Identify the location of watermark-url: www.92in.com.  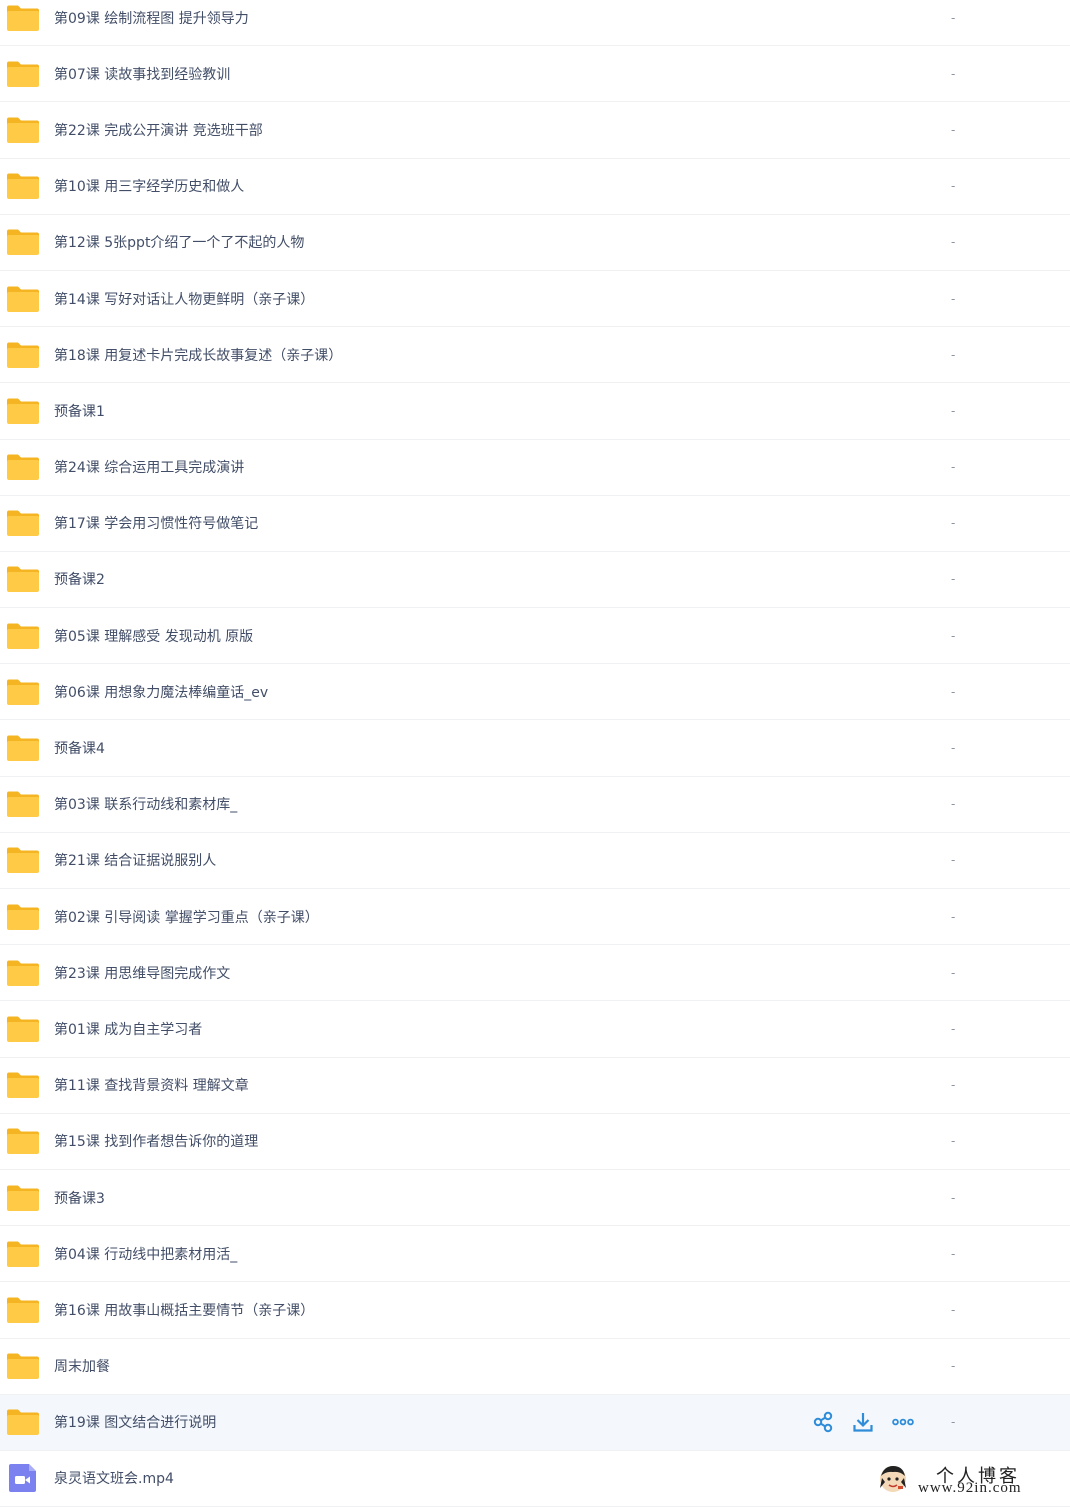
(970, 1488).